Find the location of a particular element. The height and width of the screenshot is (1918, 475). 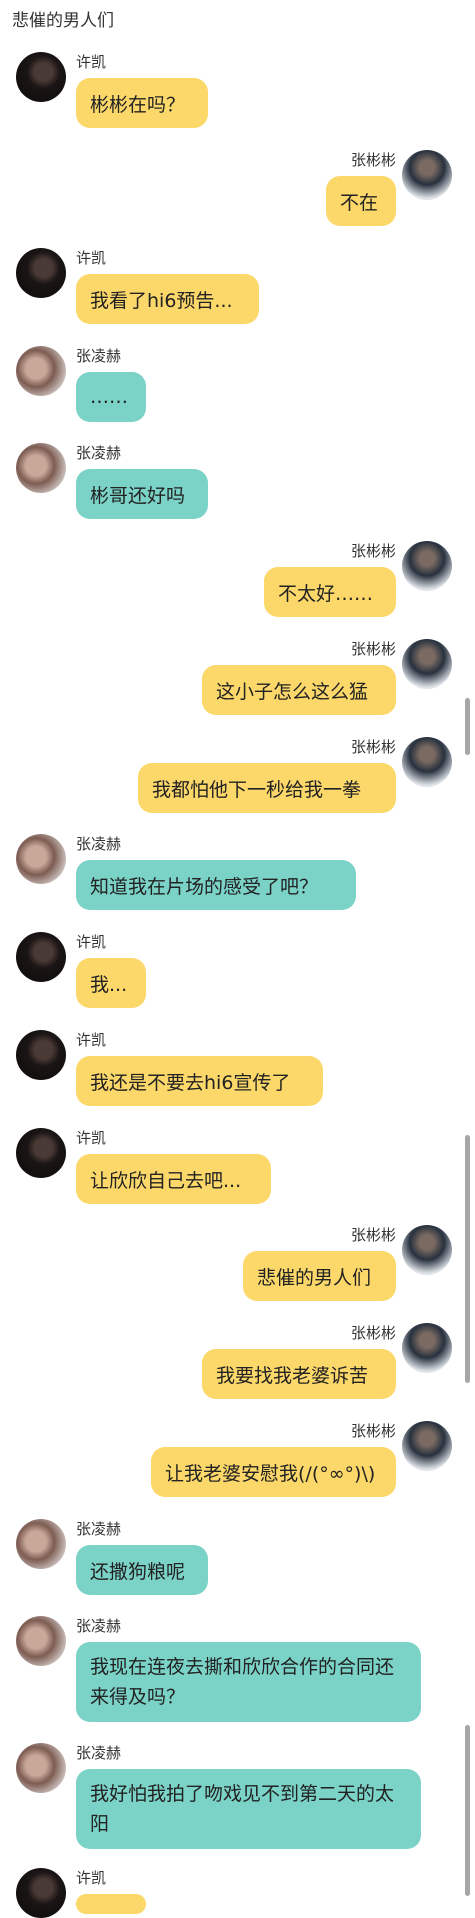

message-bubble: 让我老婆安慰我(/(°∞°)\) is located at coordinates (273, 1472).